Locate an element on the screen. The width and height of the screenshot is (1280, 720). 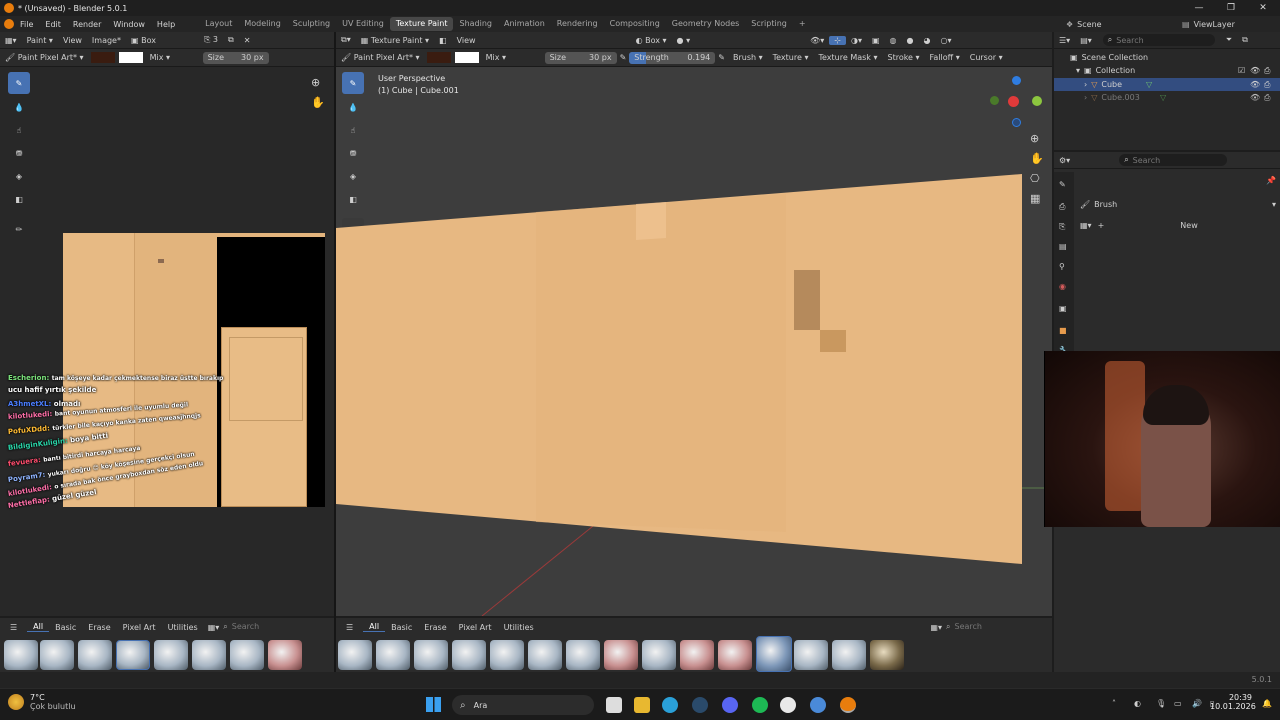
app-icon is located at coordinates (818, 705).